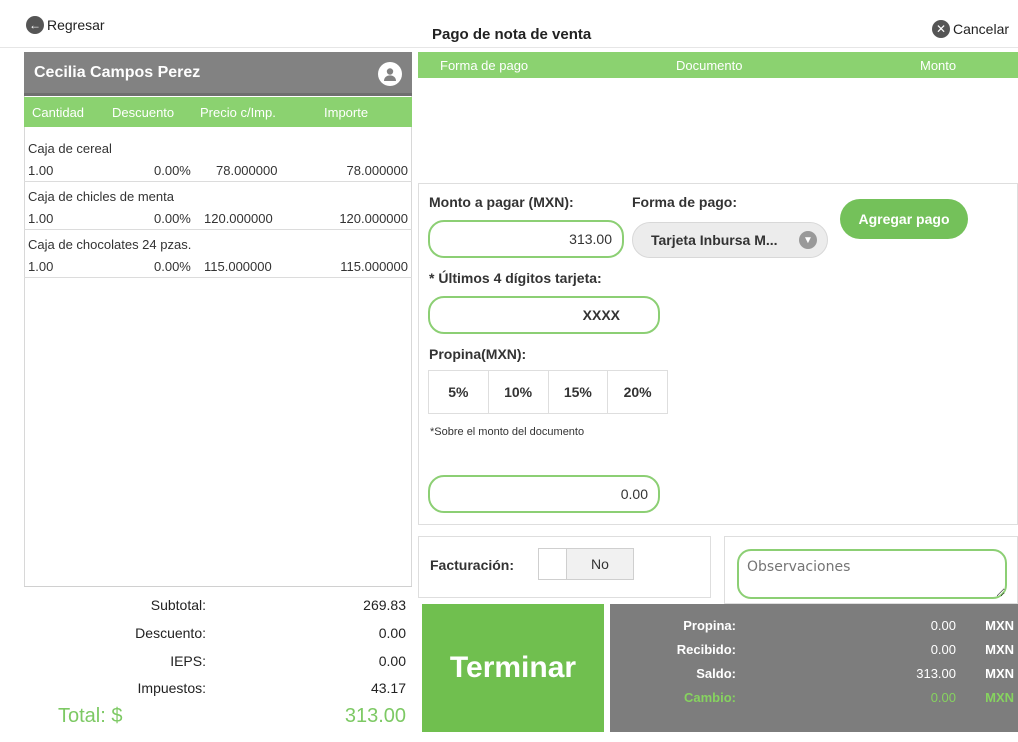 The image size is (1018, 742). I want to click on toggle-knob, so click(553, 564).